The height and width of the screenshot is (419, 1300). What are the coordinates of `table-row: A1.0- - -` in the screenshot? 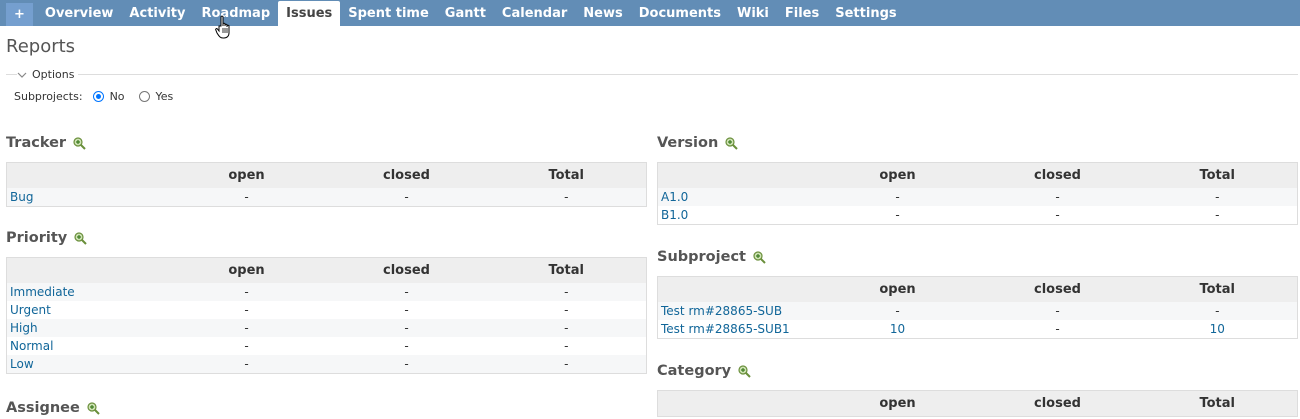 It's located at (977, 197).